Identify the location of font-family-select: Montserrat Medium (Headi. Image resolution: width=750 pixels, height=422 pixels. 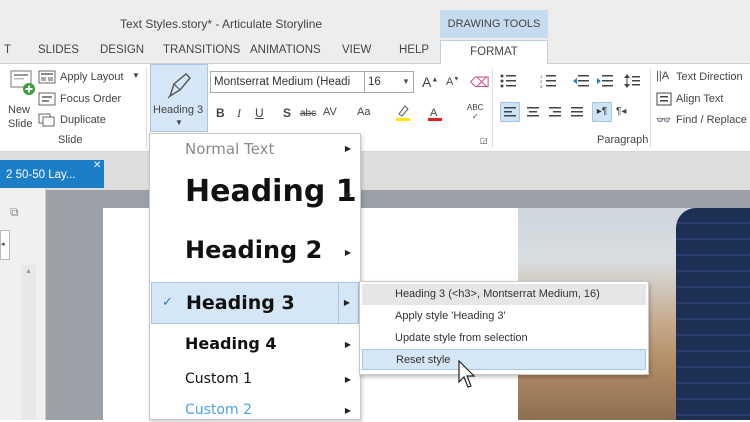
(287, 82).